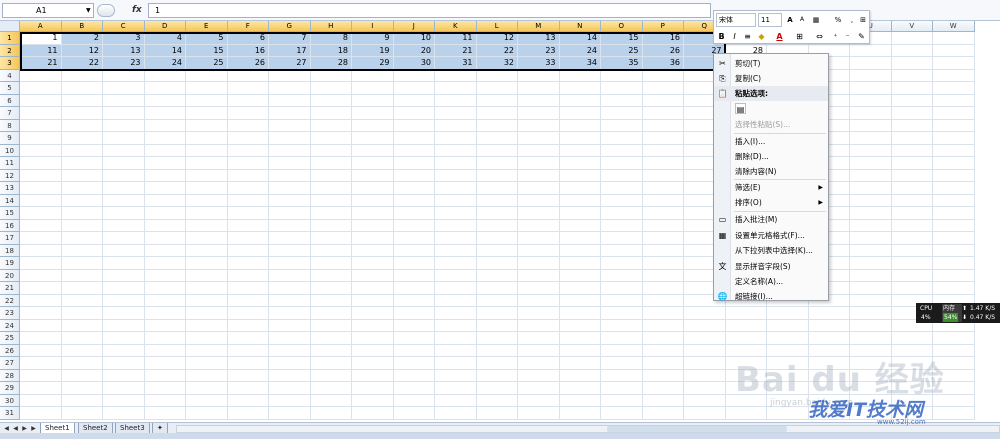  I want to click on cell-o16, so click(622, 225).